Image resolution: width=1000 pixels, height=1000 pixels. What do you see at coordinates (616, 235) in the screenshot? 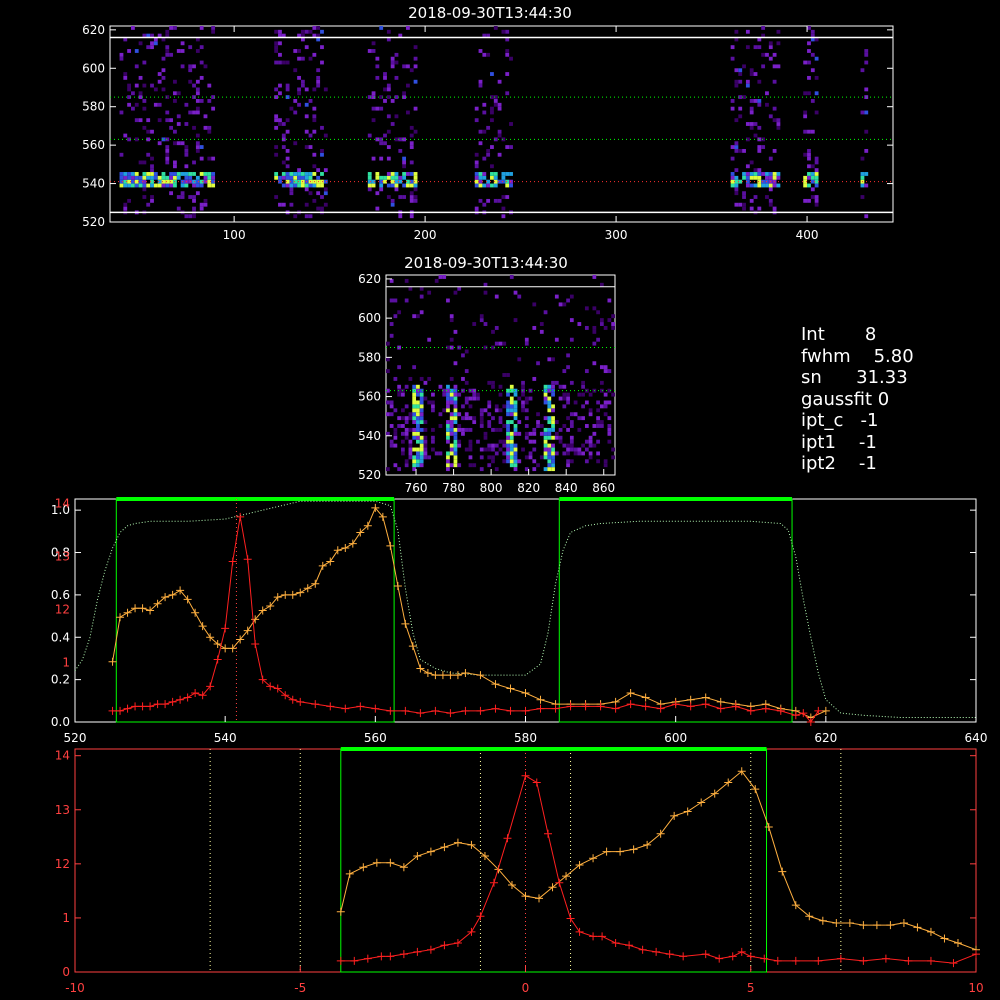
I see `top-x-tick-label: 300` at bounding box center [616, 235].